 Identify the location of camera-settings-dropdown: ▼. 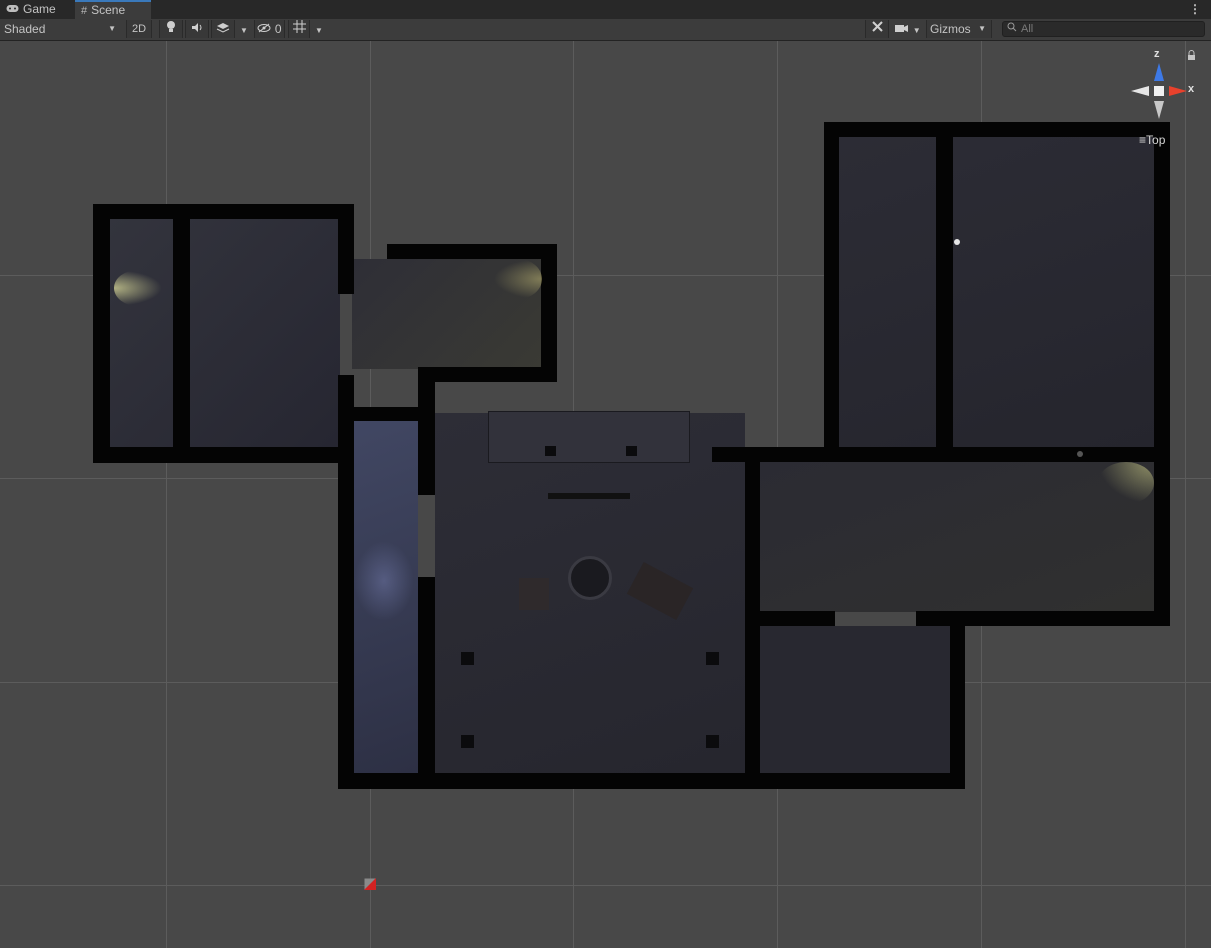
(908, 29).